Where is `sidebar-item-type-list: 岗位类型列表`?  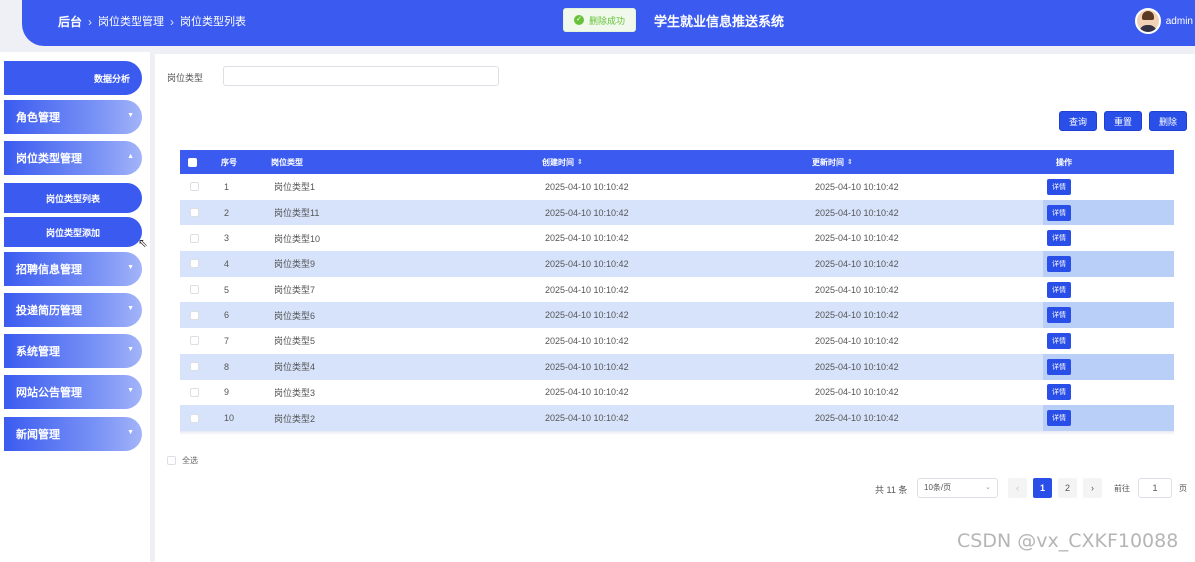 sidebar-item-type-list: 岗位类型列表 is located at coordinates (73, 198).